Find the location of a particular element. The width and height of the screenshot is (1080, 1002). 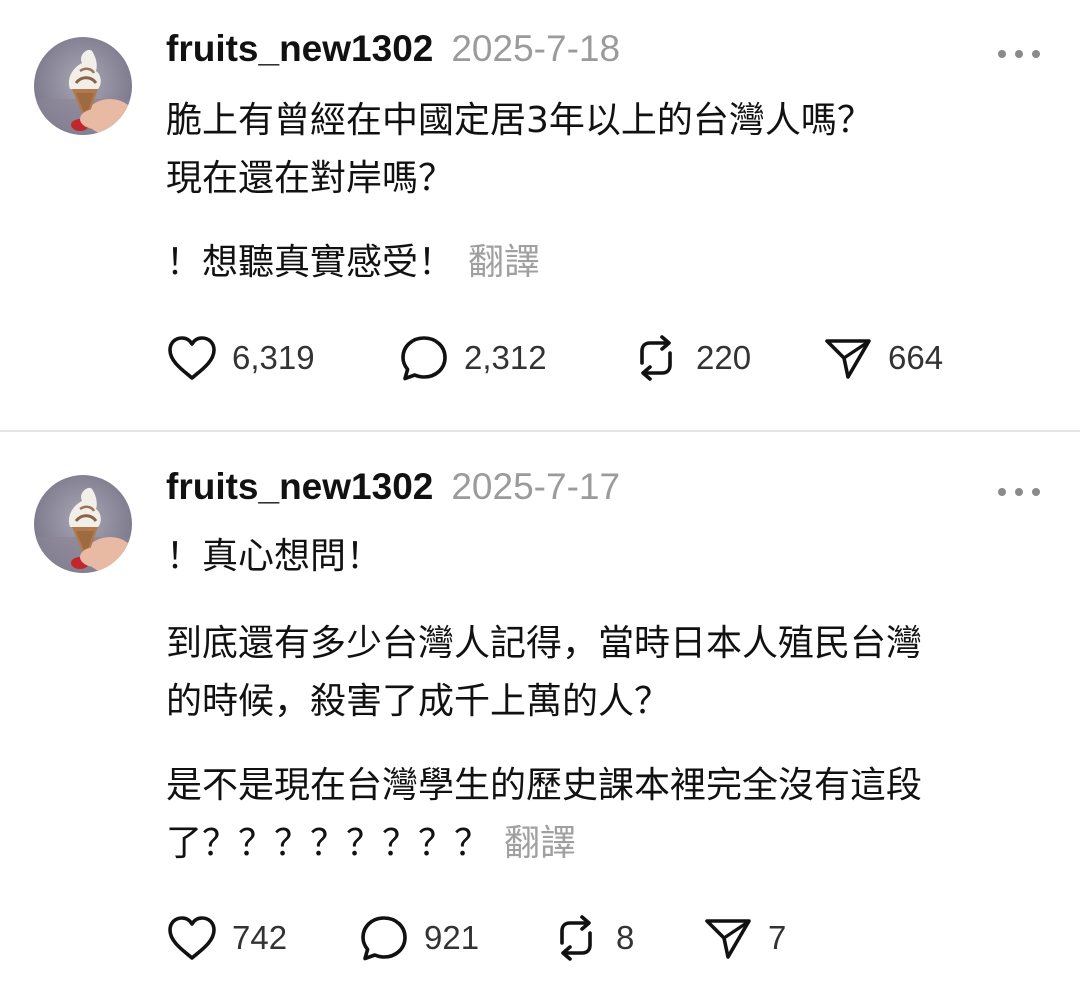

reply-button: 2,312 is located at coordinates (472, 358).